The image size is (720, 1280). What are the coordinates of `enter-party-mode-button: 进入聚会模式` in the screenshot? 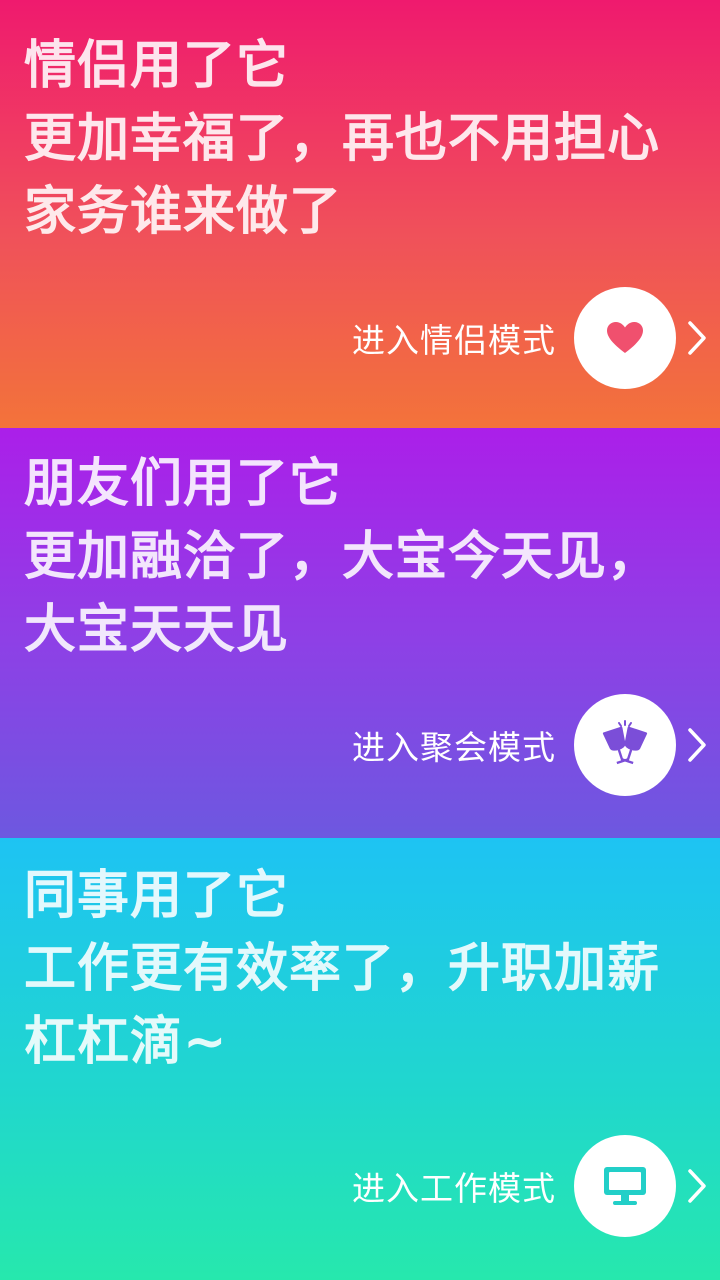 It's located at (530, 745).